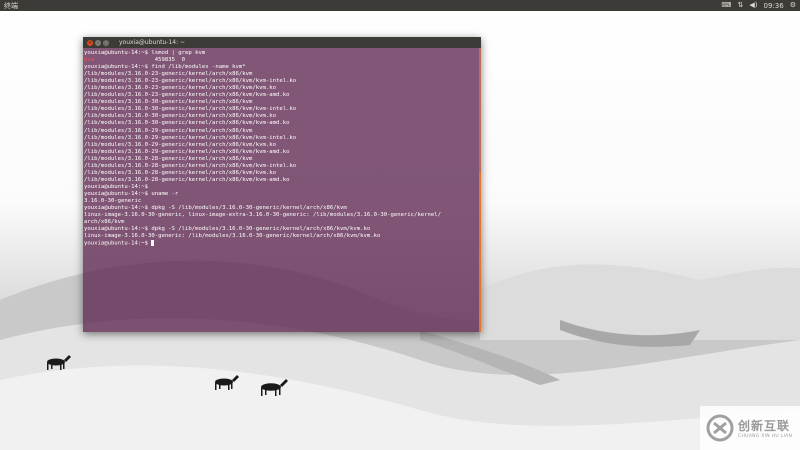 The image size is (800, 450). Describe the element at coordinates (282, 194) in the screenshot. I see `terminal-line: youxia@ubuntu-14:~$ uname -r` at that location.